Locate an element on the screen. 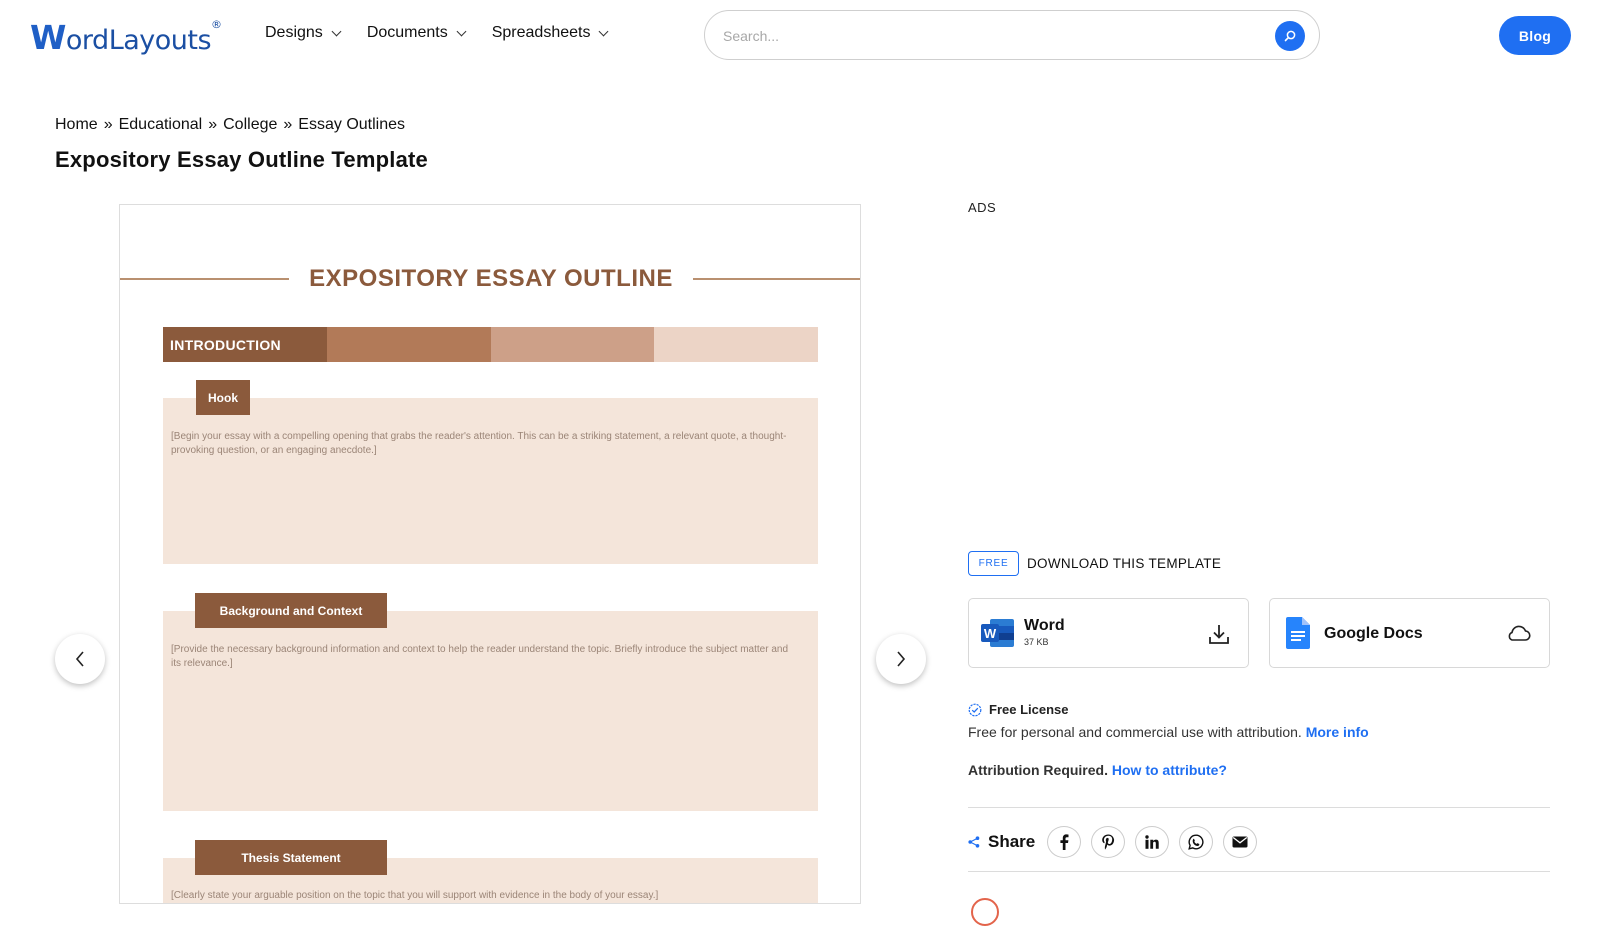  breadcrumb-home: Home is located at coordinates (76, 124).